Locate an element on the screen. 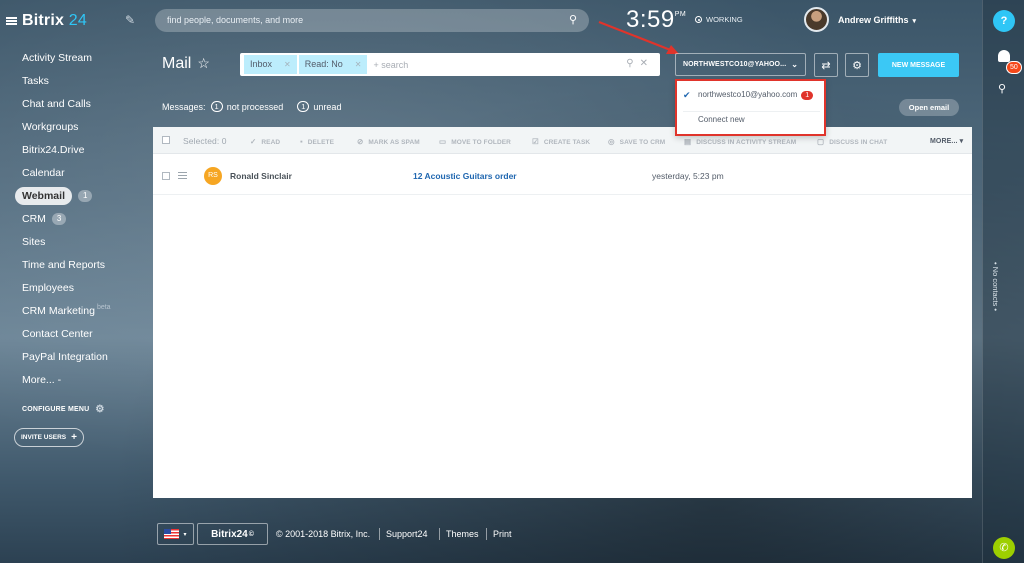 This screenshot has width=1024, height=563. sidebar-item-tasks: Tasks is located at coordinates (66, 80).